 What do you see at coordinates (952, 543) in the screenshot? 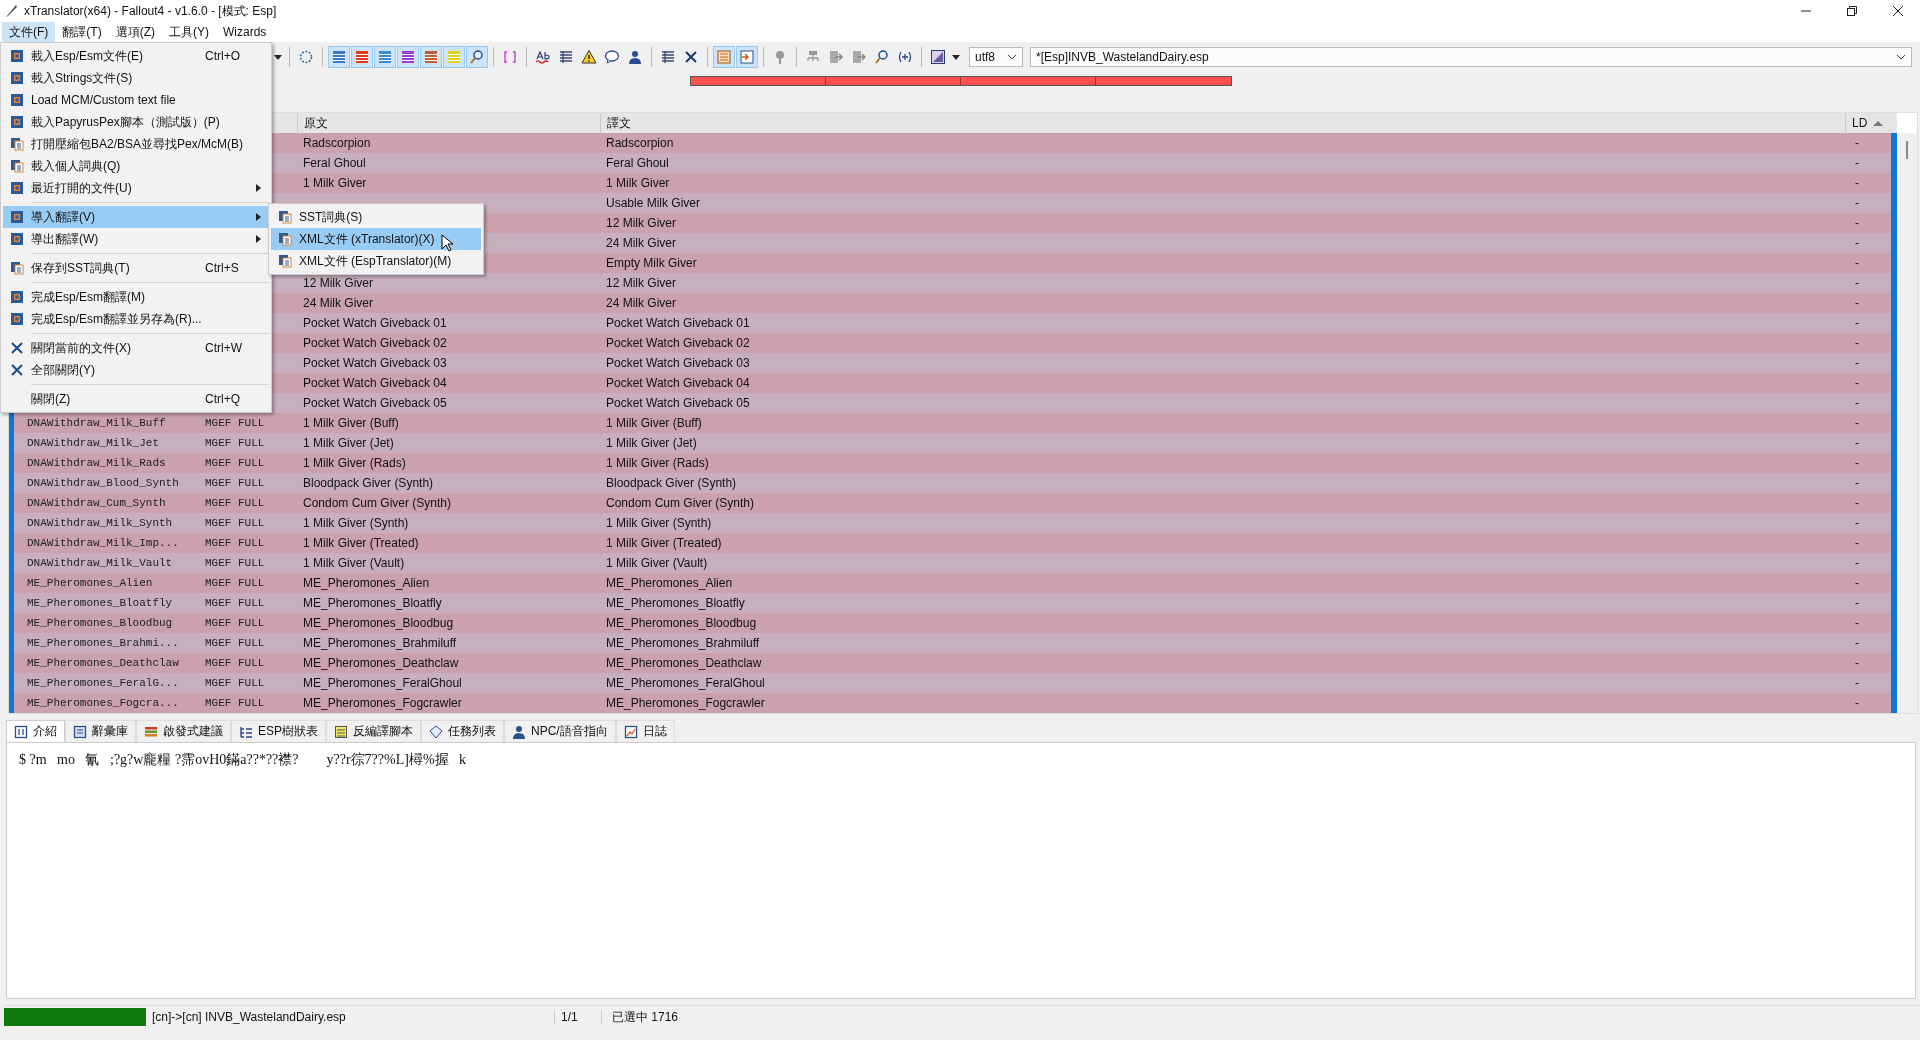
I see `table-row: DNAWithdraw_Milk_Imp... MGEF FULL 1 Milk Giver (Treated) 1 Milk Giver (Treated) -` at bounding box center [952, 543].